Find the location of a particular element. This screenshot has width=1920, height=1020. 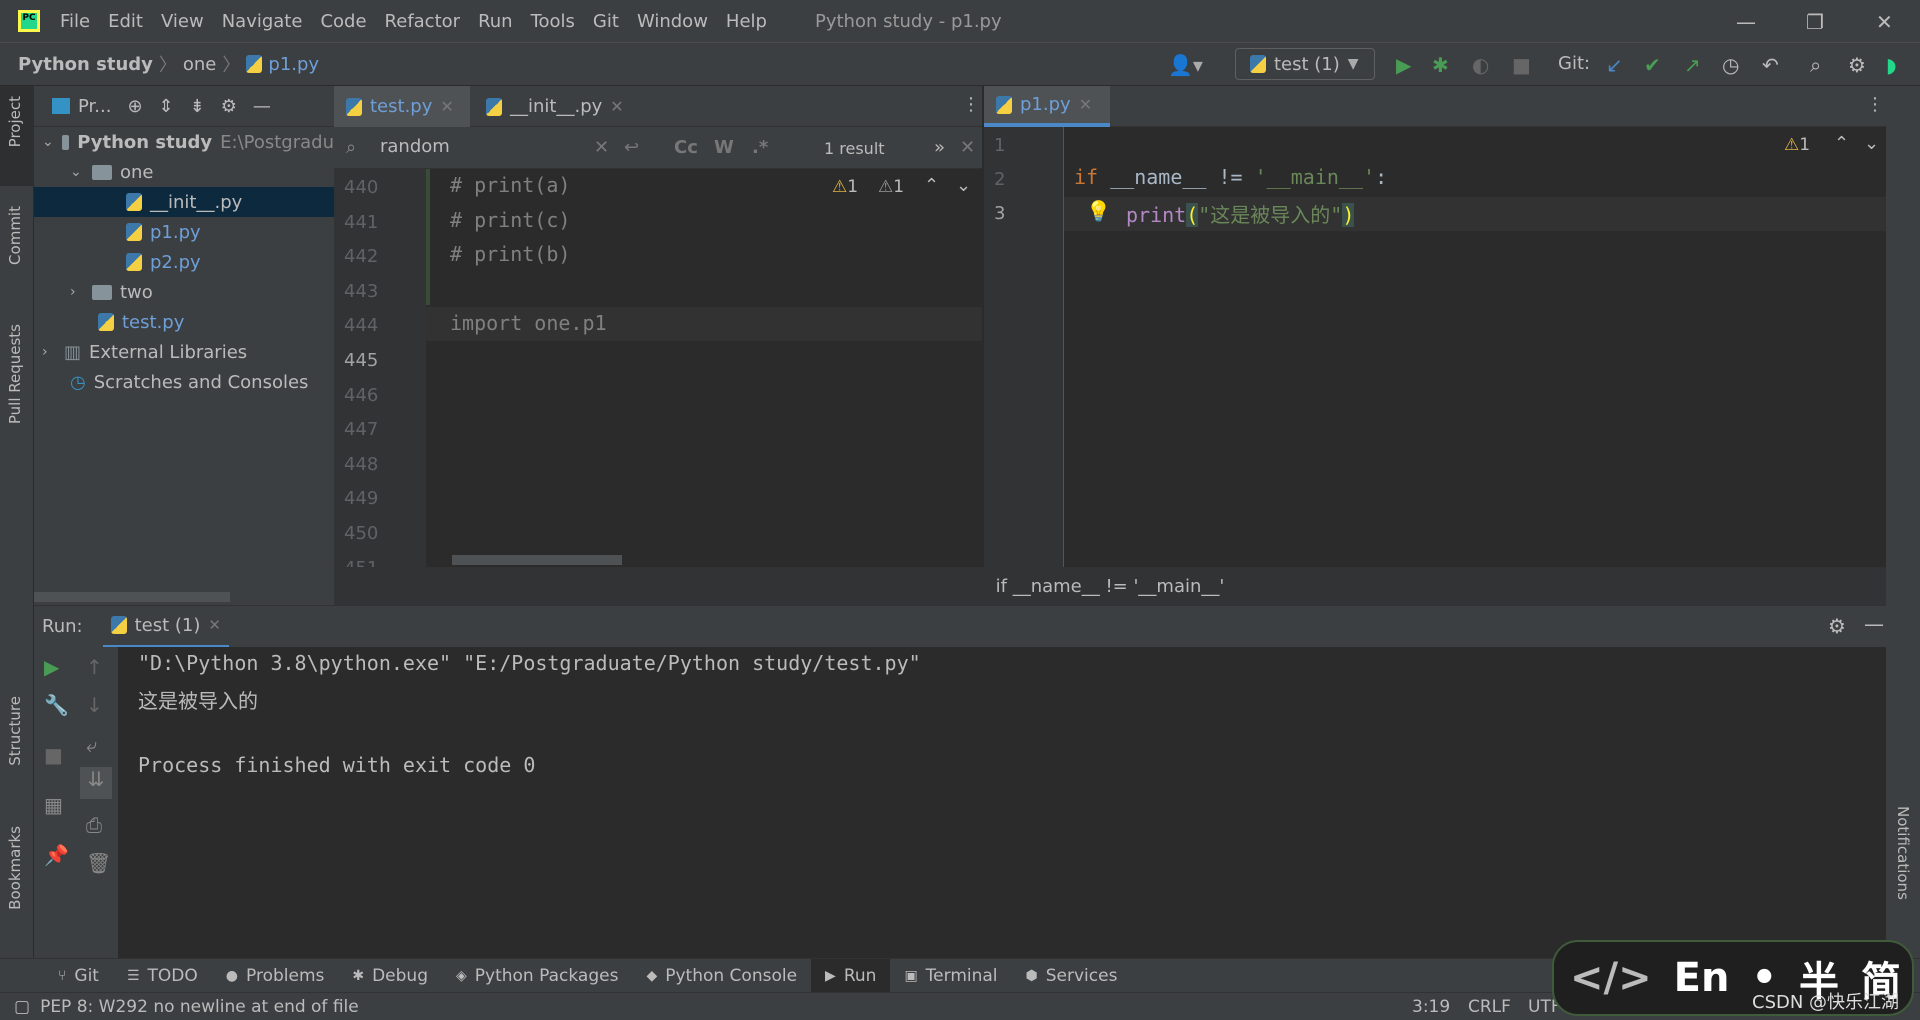

locate-icon: ⊕ is located at coordinates (134, 106).